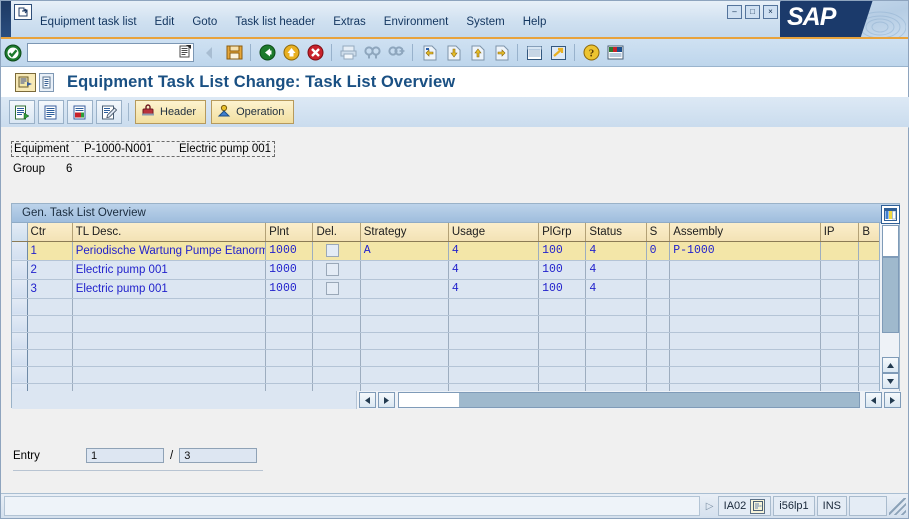 The width and height of the screenshot is (909, 519). I want to click on status-transaction-cell: IA02, so click(744, 506).